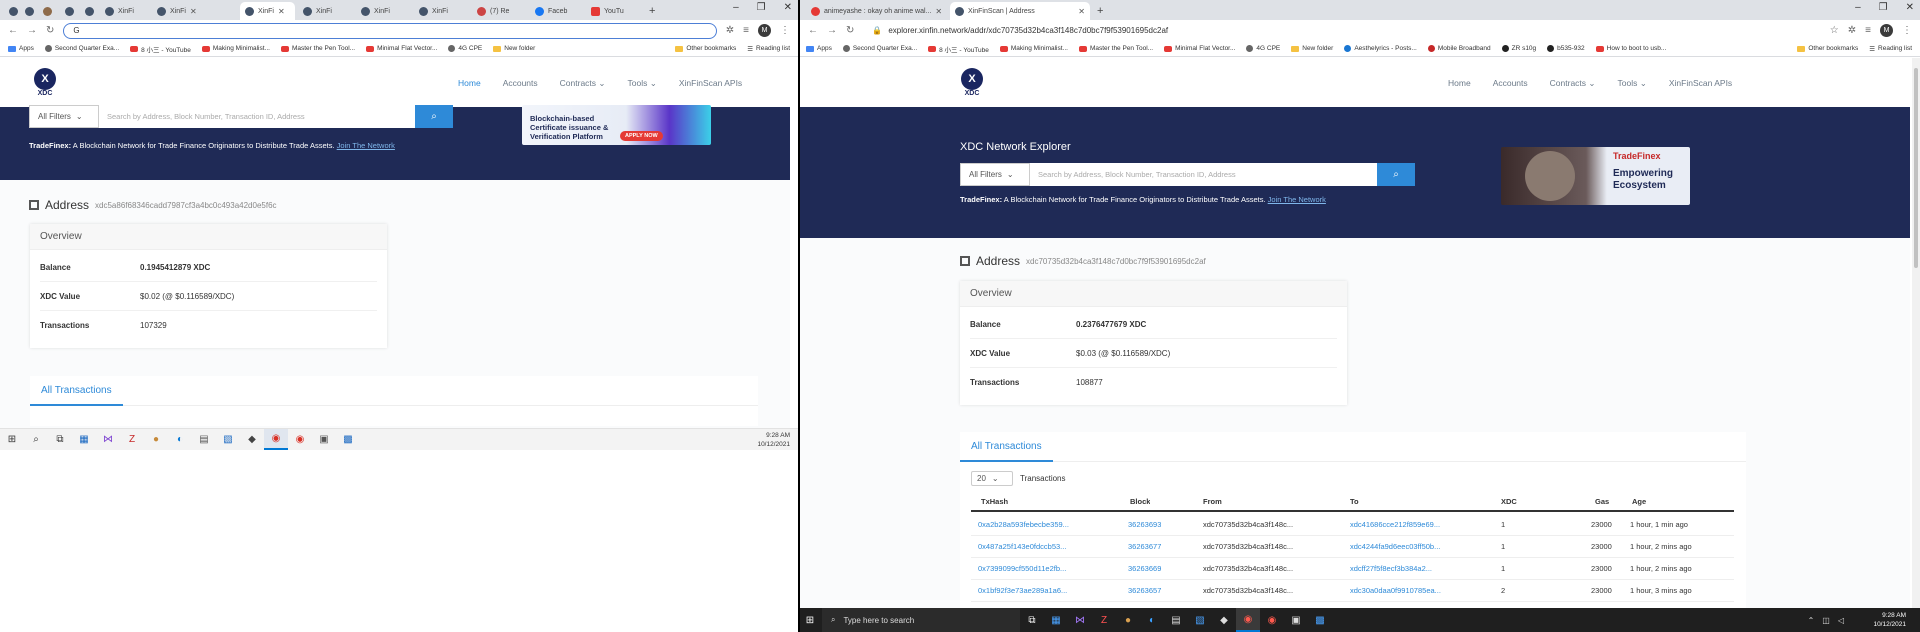 The image size is (1920, 632). I want to click on scrollbar-thumb, so click(1916, 168).